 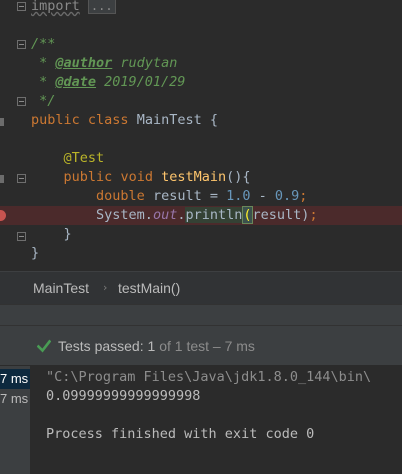 I want to click on println-call: println, so click(x=214, y=215).